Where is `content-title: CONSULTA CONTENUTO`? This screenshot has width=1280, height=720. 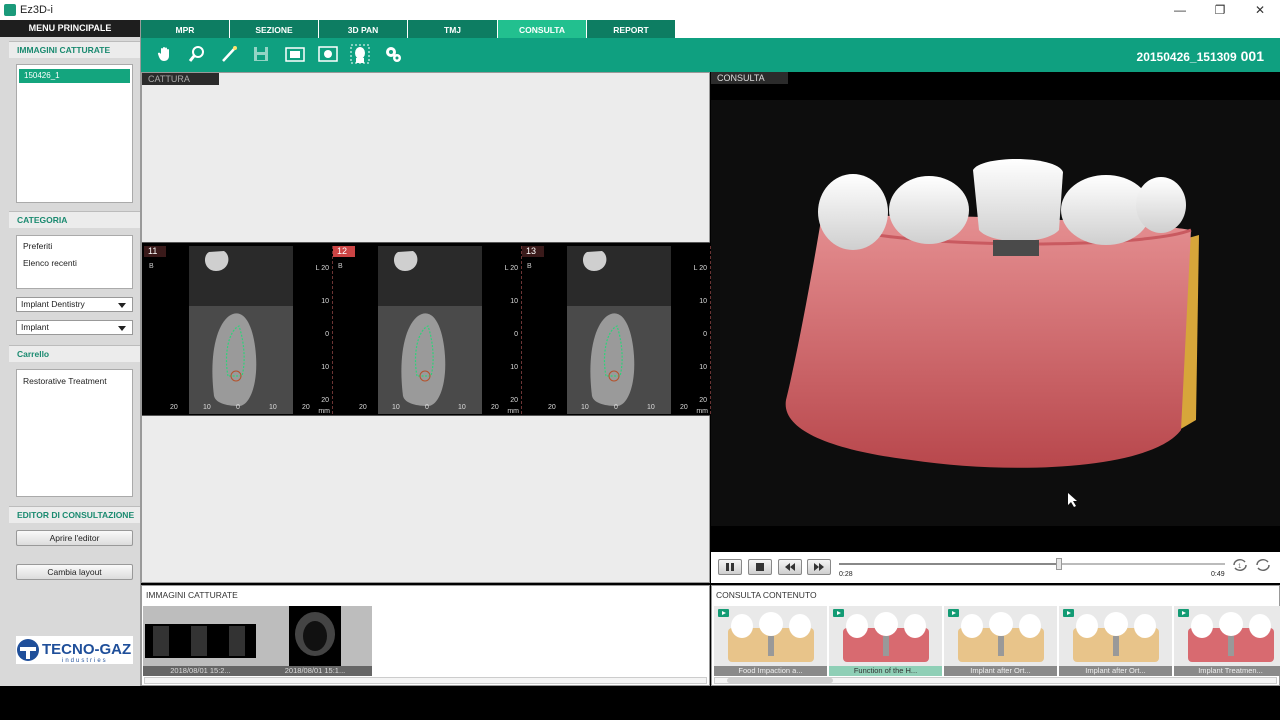 content-title: CONSULTA CONTENUTO is located at coordinates (766, 595).